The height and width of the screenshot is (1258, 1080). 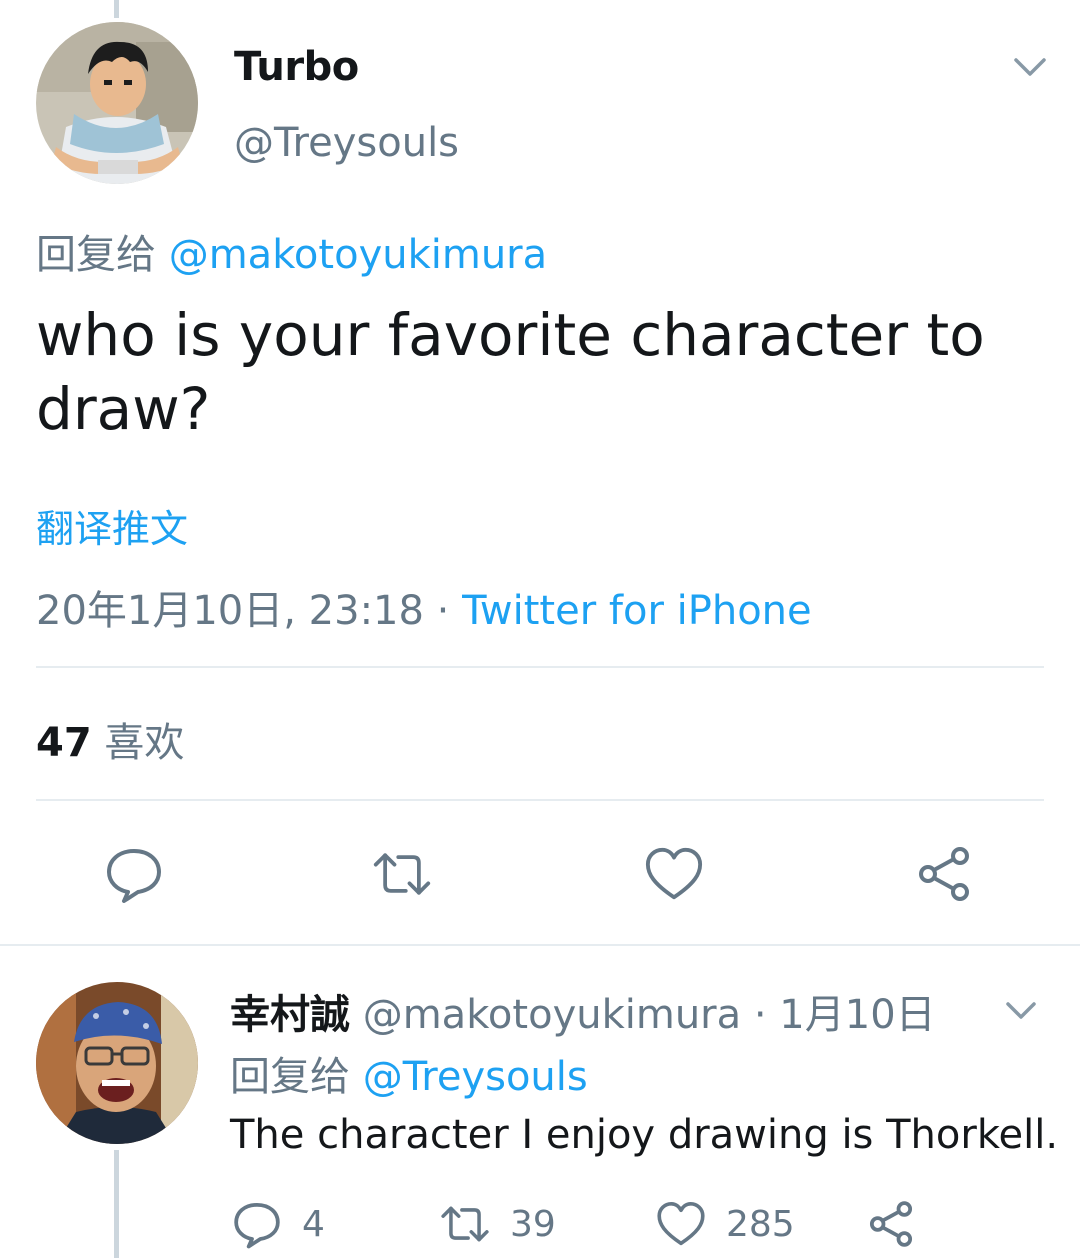 I want to click on author-name: Turbo, so click(x=296, y=67).